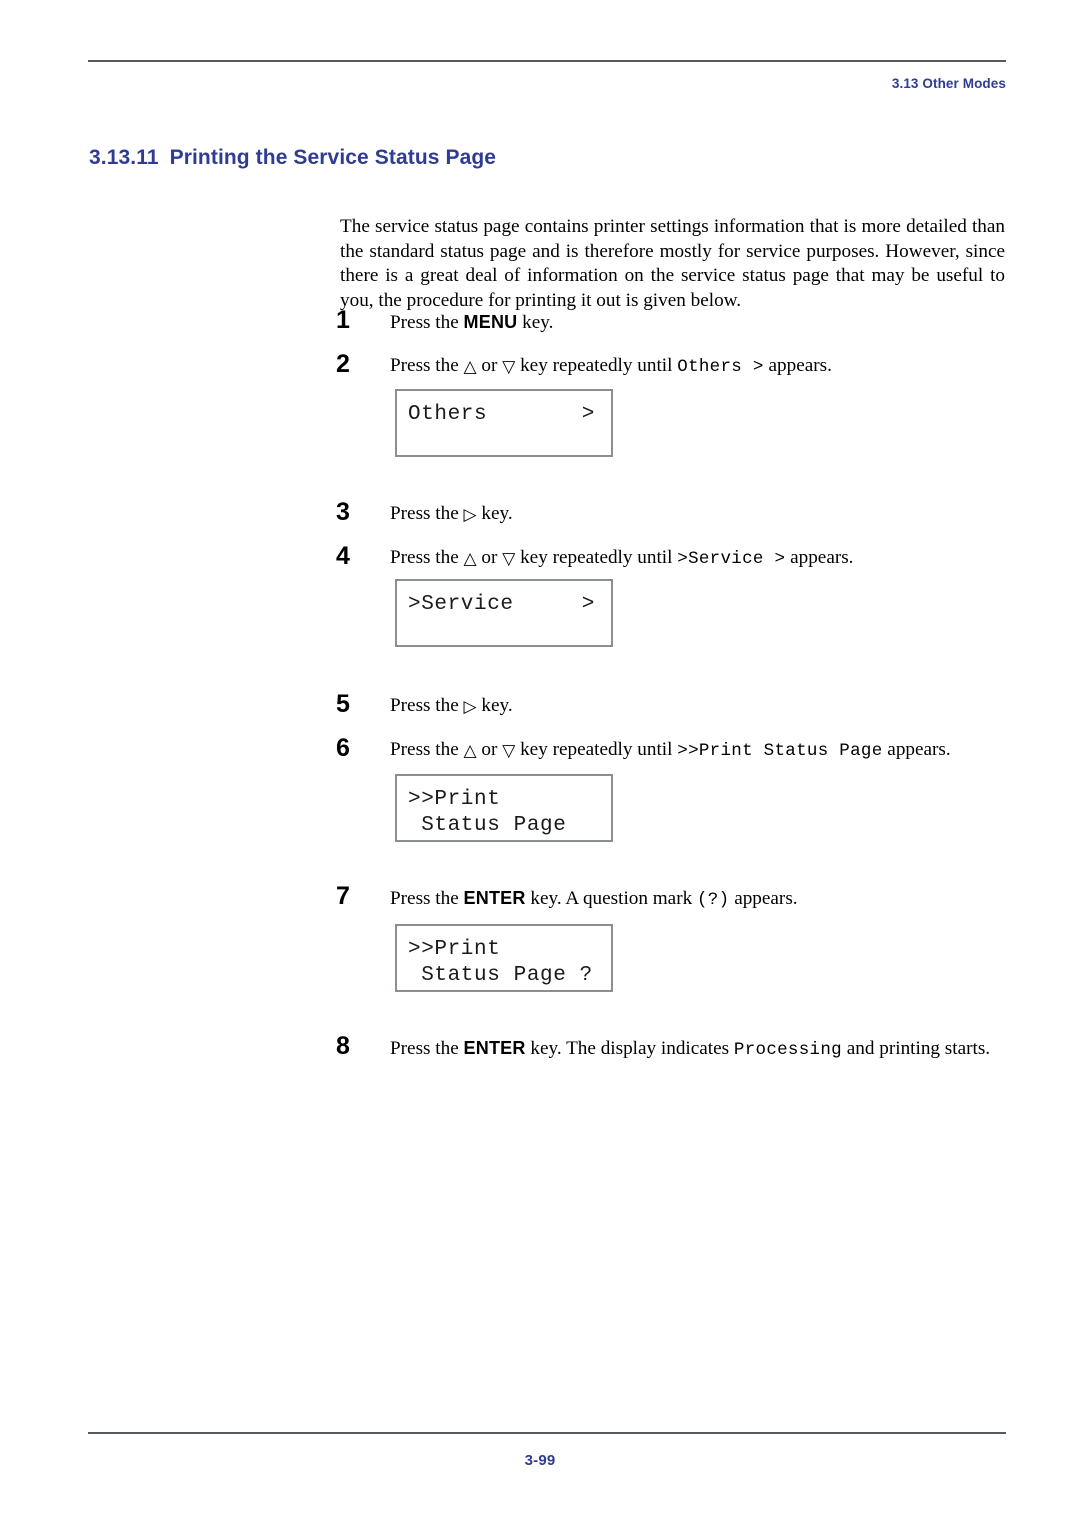 This screenshot has height=1528, width=1080. What do you see at coordinates (124, 157) in the screenshot?
I see `section-number: 3.13.11` at bounding box center [124, 157].